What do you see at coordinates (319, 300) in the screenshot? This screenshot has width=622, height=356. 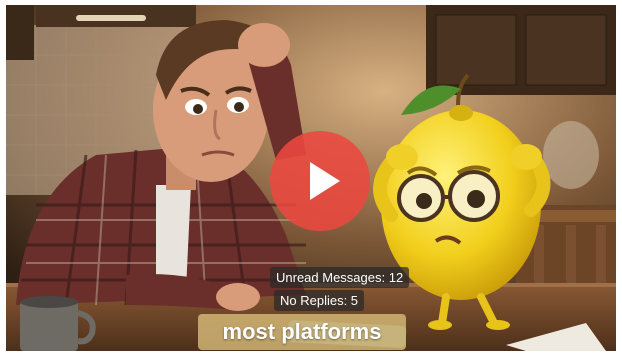 I see `no-replies-label: No Replies: 5` at bounding box center [319, 300].